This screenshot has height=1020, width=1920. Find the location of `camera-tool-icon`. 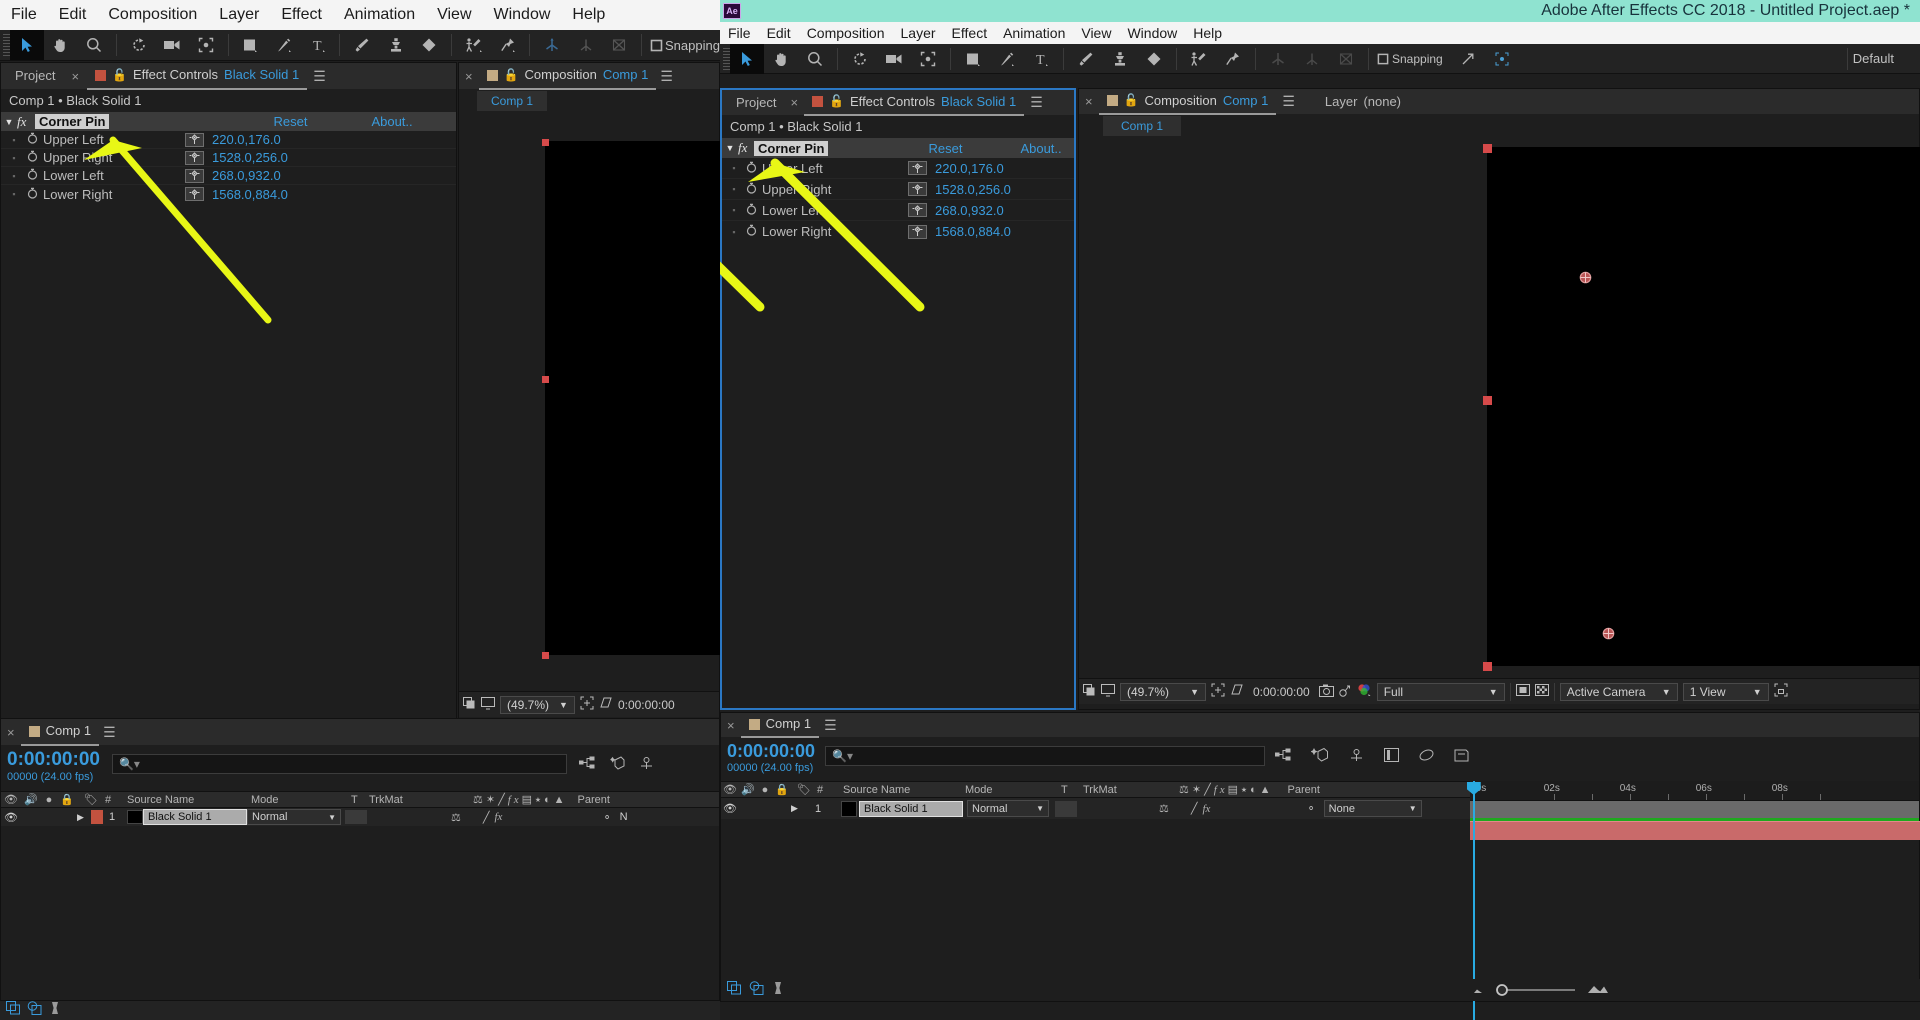

camera-tool-icon is located at coordinates (894, 59).